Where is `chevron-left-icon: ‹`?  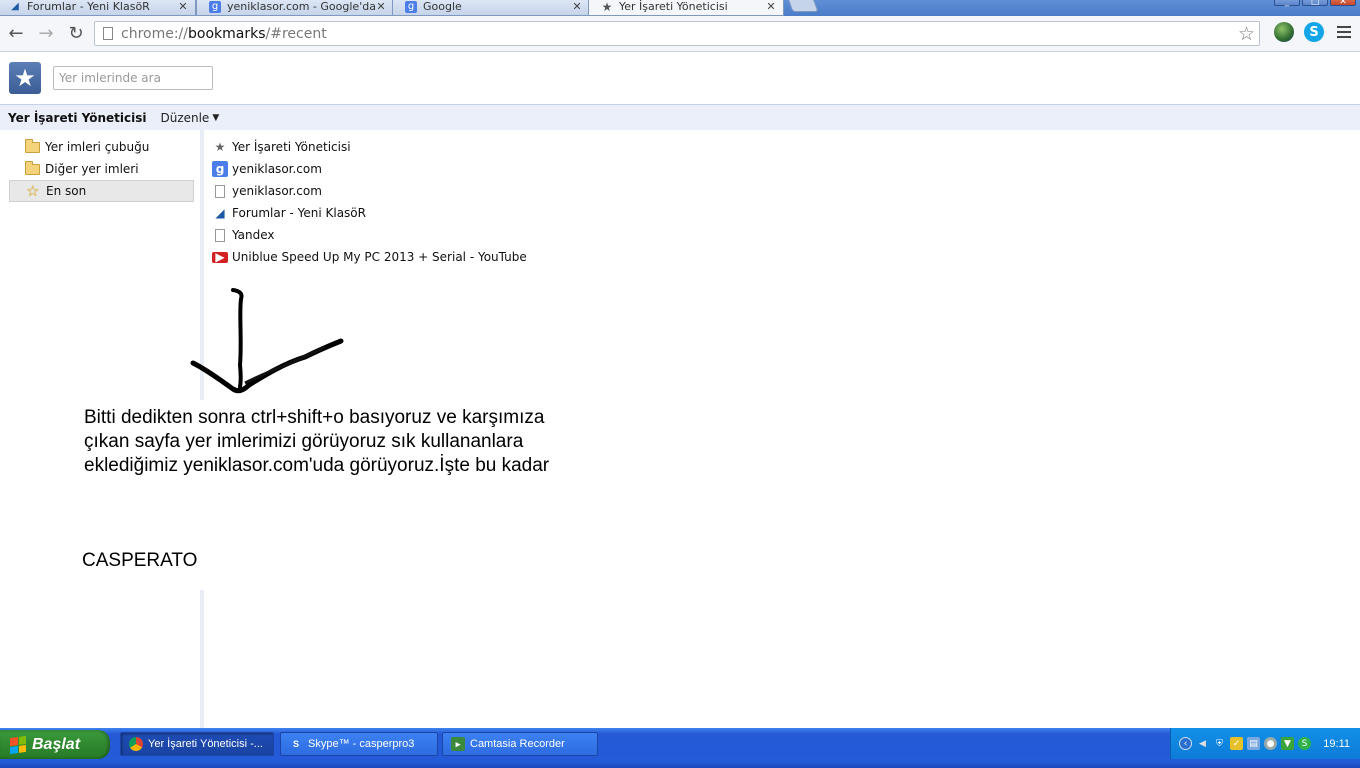
chevron-left-icon: ‹ is located at coordinates (1185, 743).